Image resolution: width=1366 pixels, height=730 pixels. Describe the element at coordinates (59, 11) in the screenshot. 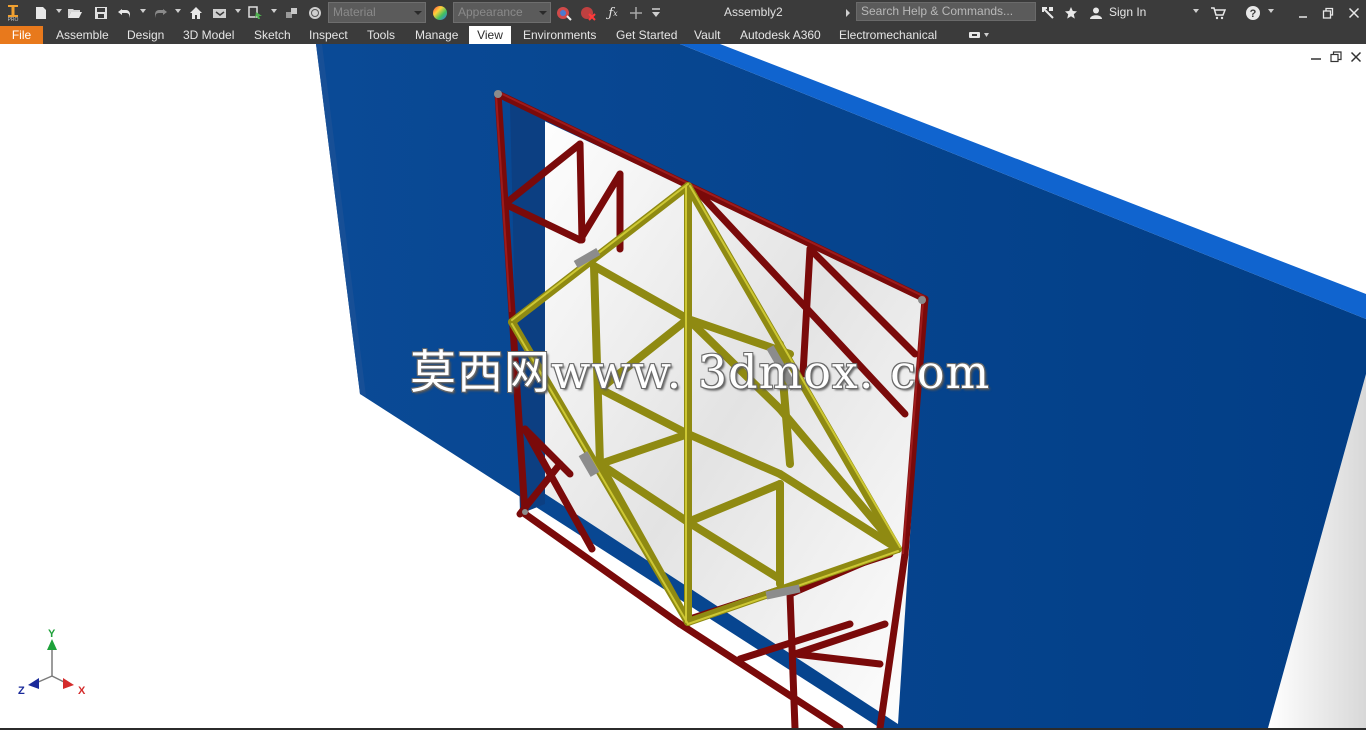

I see `new-dropdown-caret` at that location.